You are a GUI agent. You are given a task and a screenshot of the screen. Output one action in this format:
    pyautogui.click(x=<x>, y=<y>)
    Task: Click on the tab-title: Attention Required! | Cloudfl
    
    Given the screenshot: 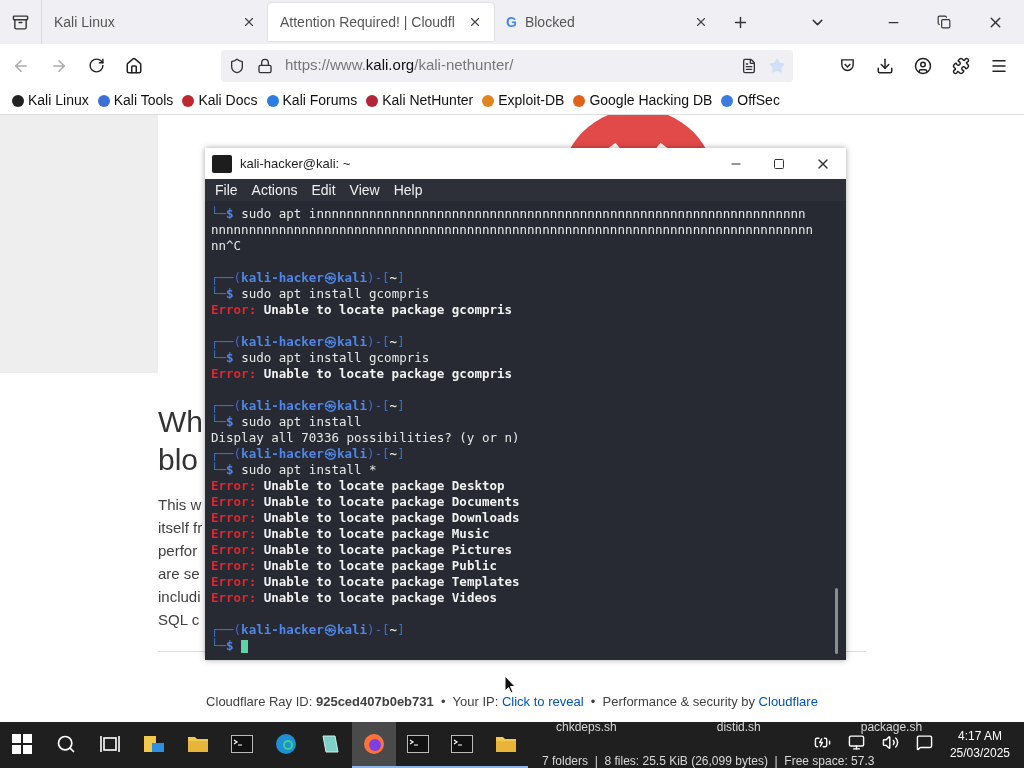 What is the action you would take?
    pyautogui.click(x=368, y=22)
    